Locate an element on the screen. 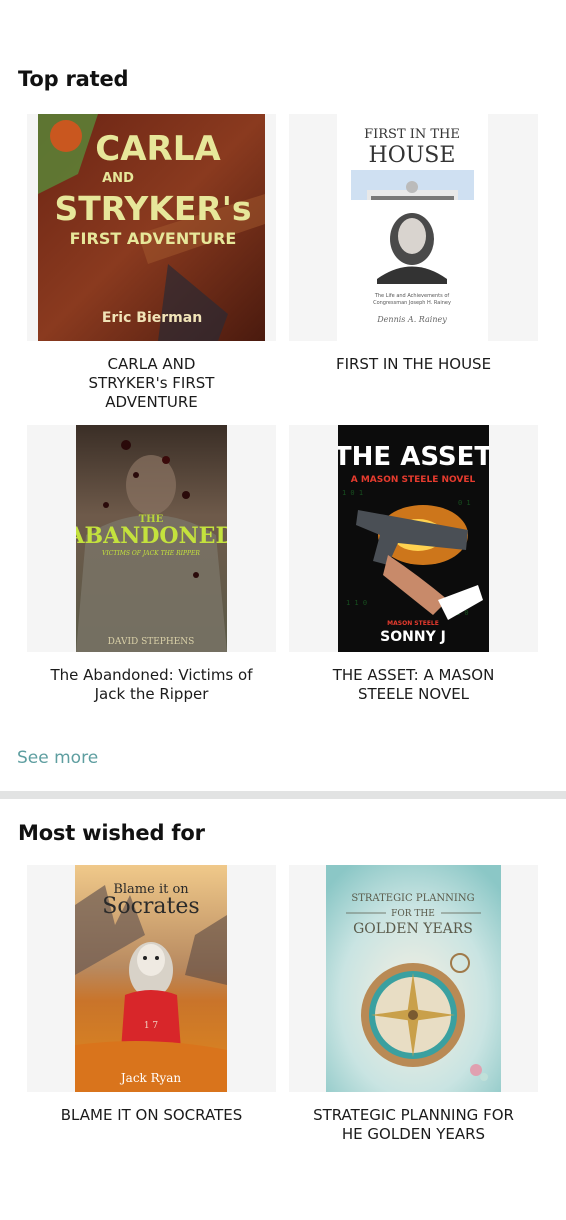 The height and width of the screenshot is (1220, 566). svg-text: FOR THE is located at coordinates (413, 914).